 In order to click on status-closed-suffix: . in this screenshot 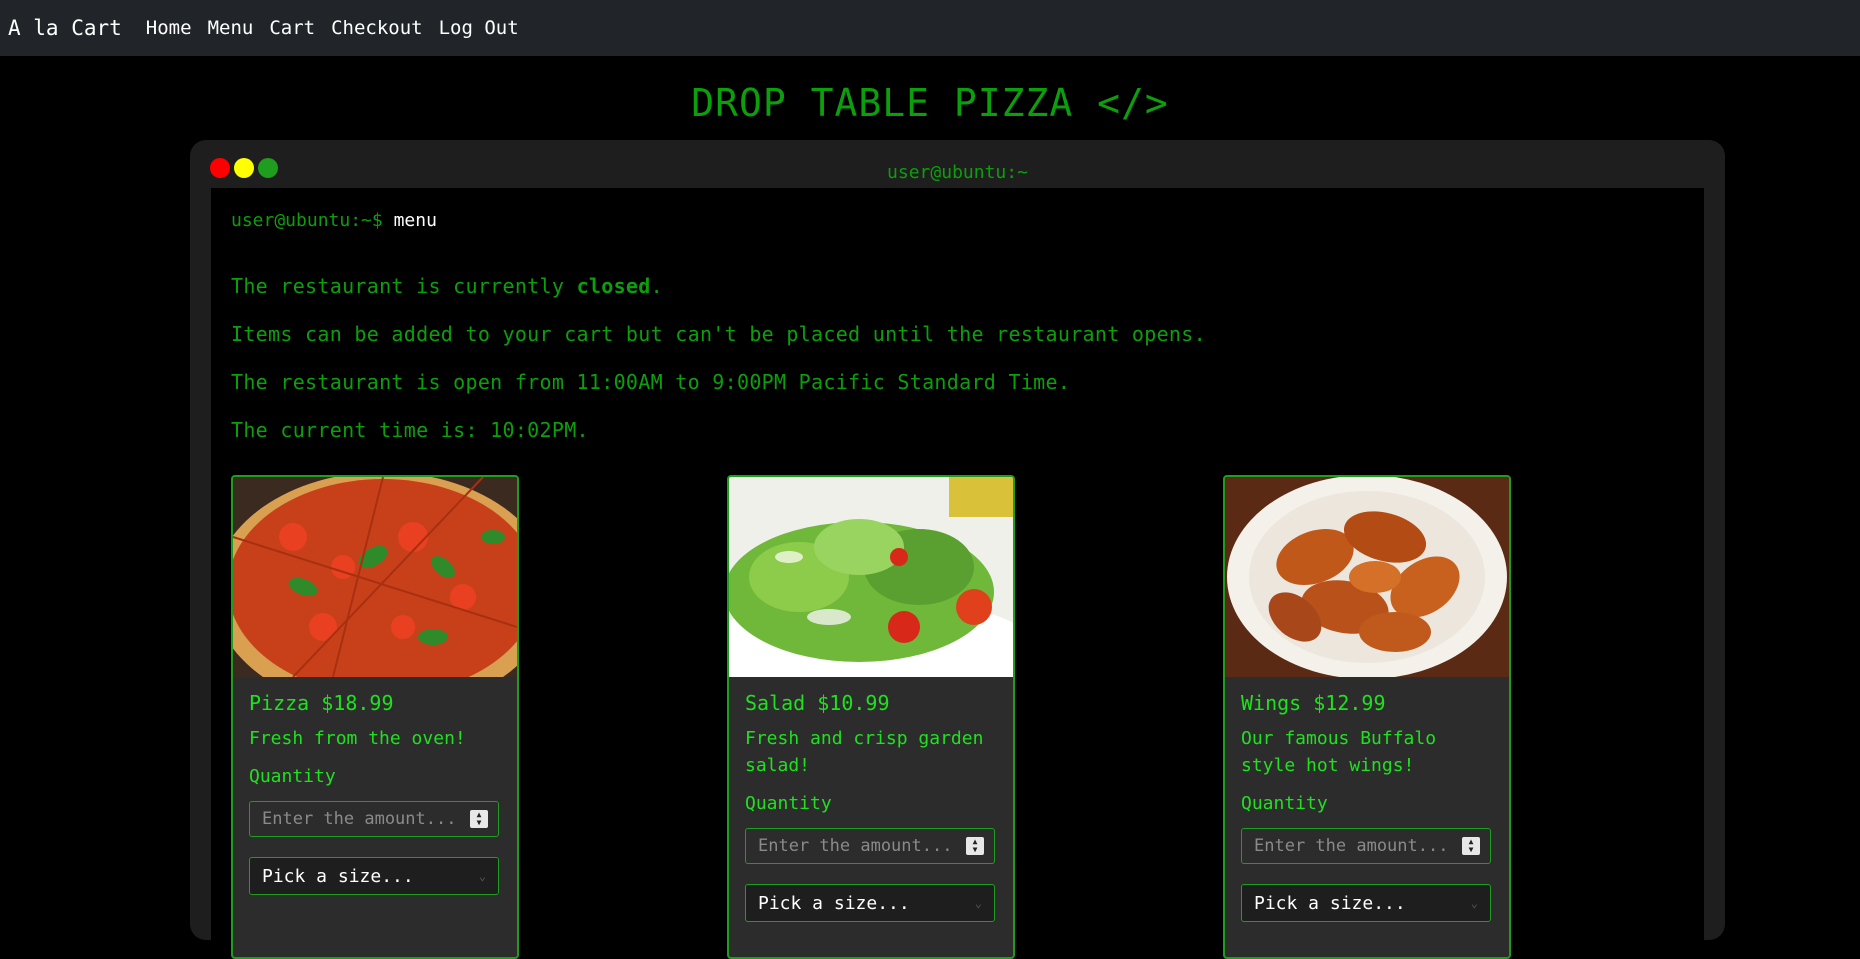, I will do `click(656, 286)`.